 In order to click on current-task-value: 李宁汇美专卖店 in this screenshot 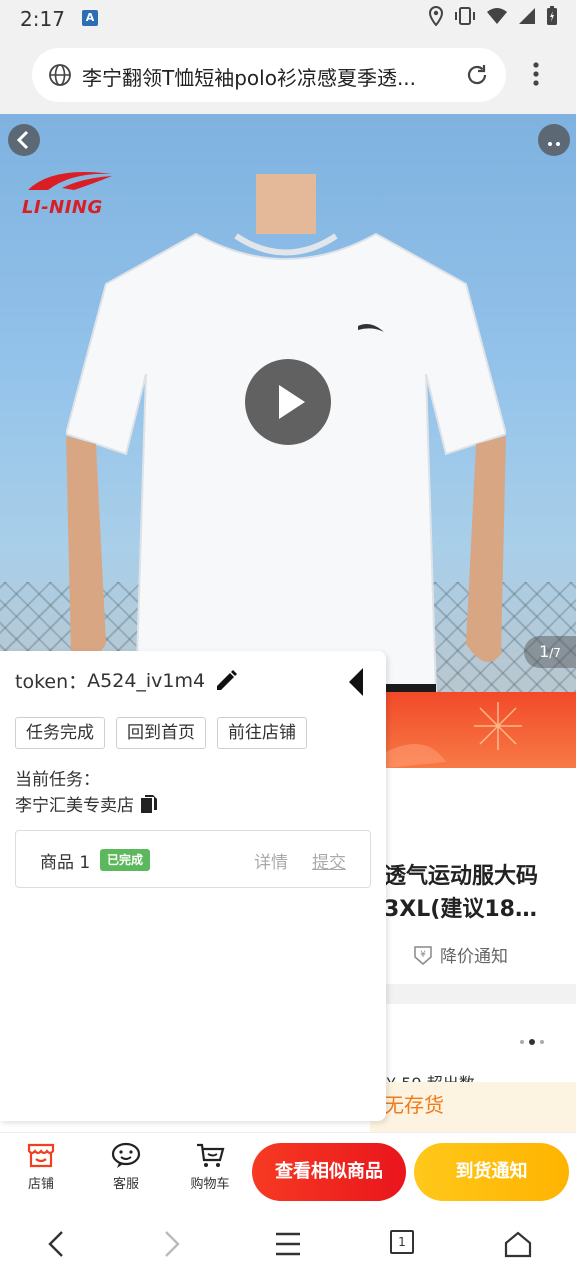, I will do `click(86, 803)`.